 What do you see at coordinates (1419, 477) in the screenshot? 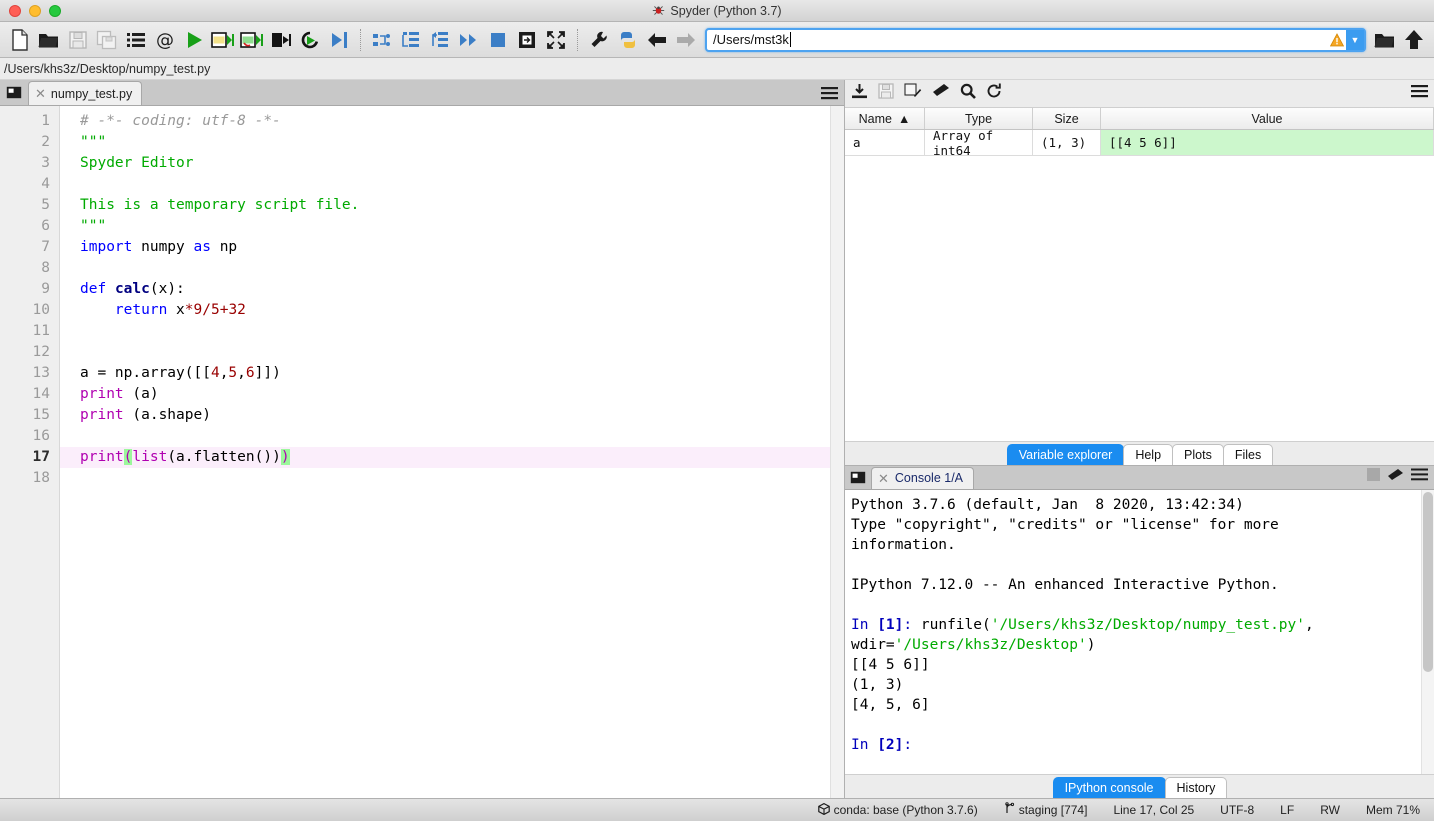
I see `console-options-button` at bounding box center [1419, 477].